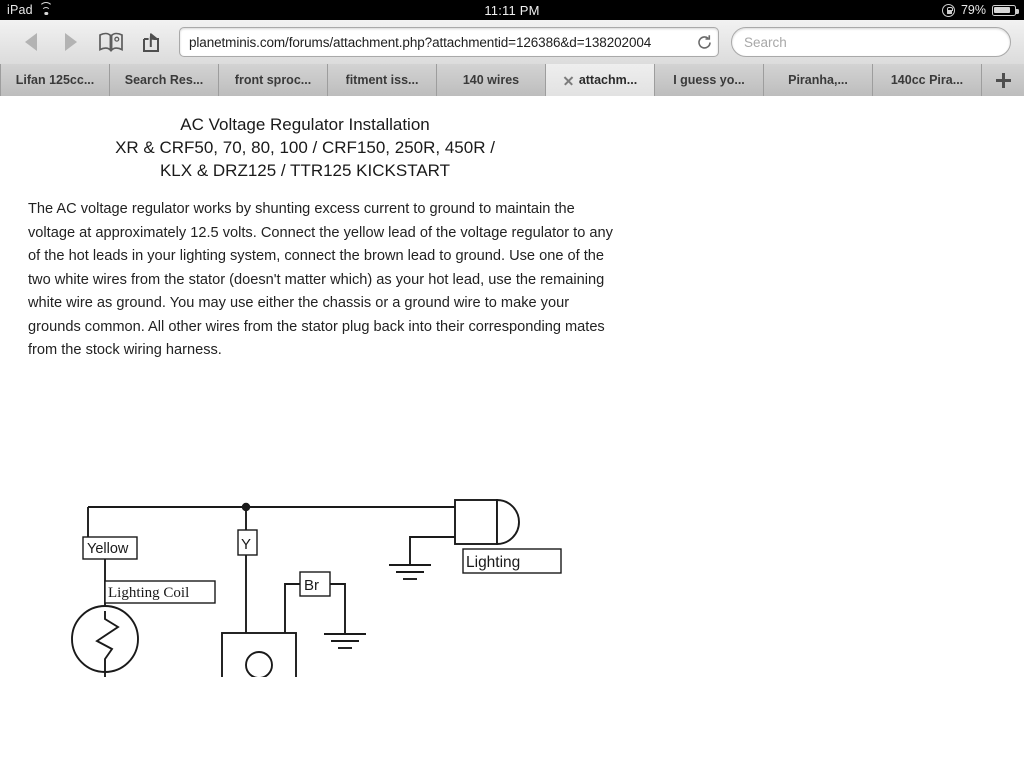 The height and width of the screenshot is (768, 1024). I want to click on search-placeholder-label: Search, so click(765, 42).